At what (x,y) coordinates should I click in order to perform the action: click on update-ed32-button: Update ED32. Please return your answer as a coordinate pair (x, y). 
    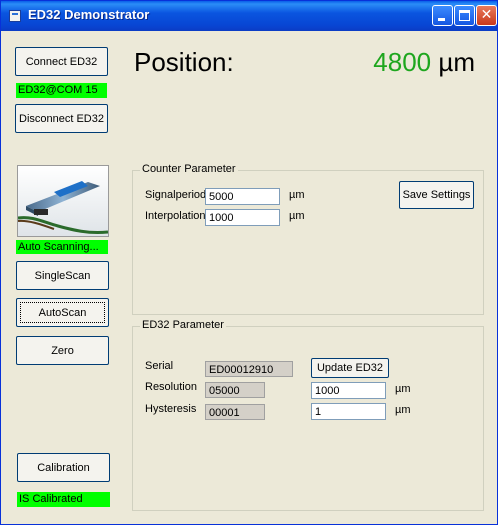
    Looking at the image, I should click on (350, 368).